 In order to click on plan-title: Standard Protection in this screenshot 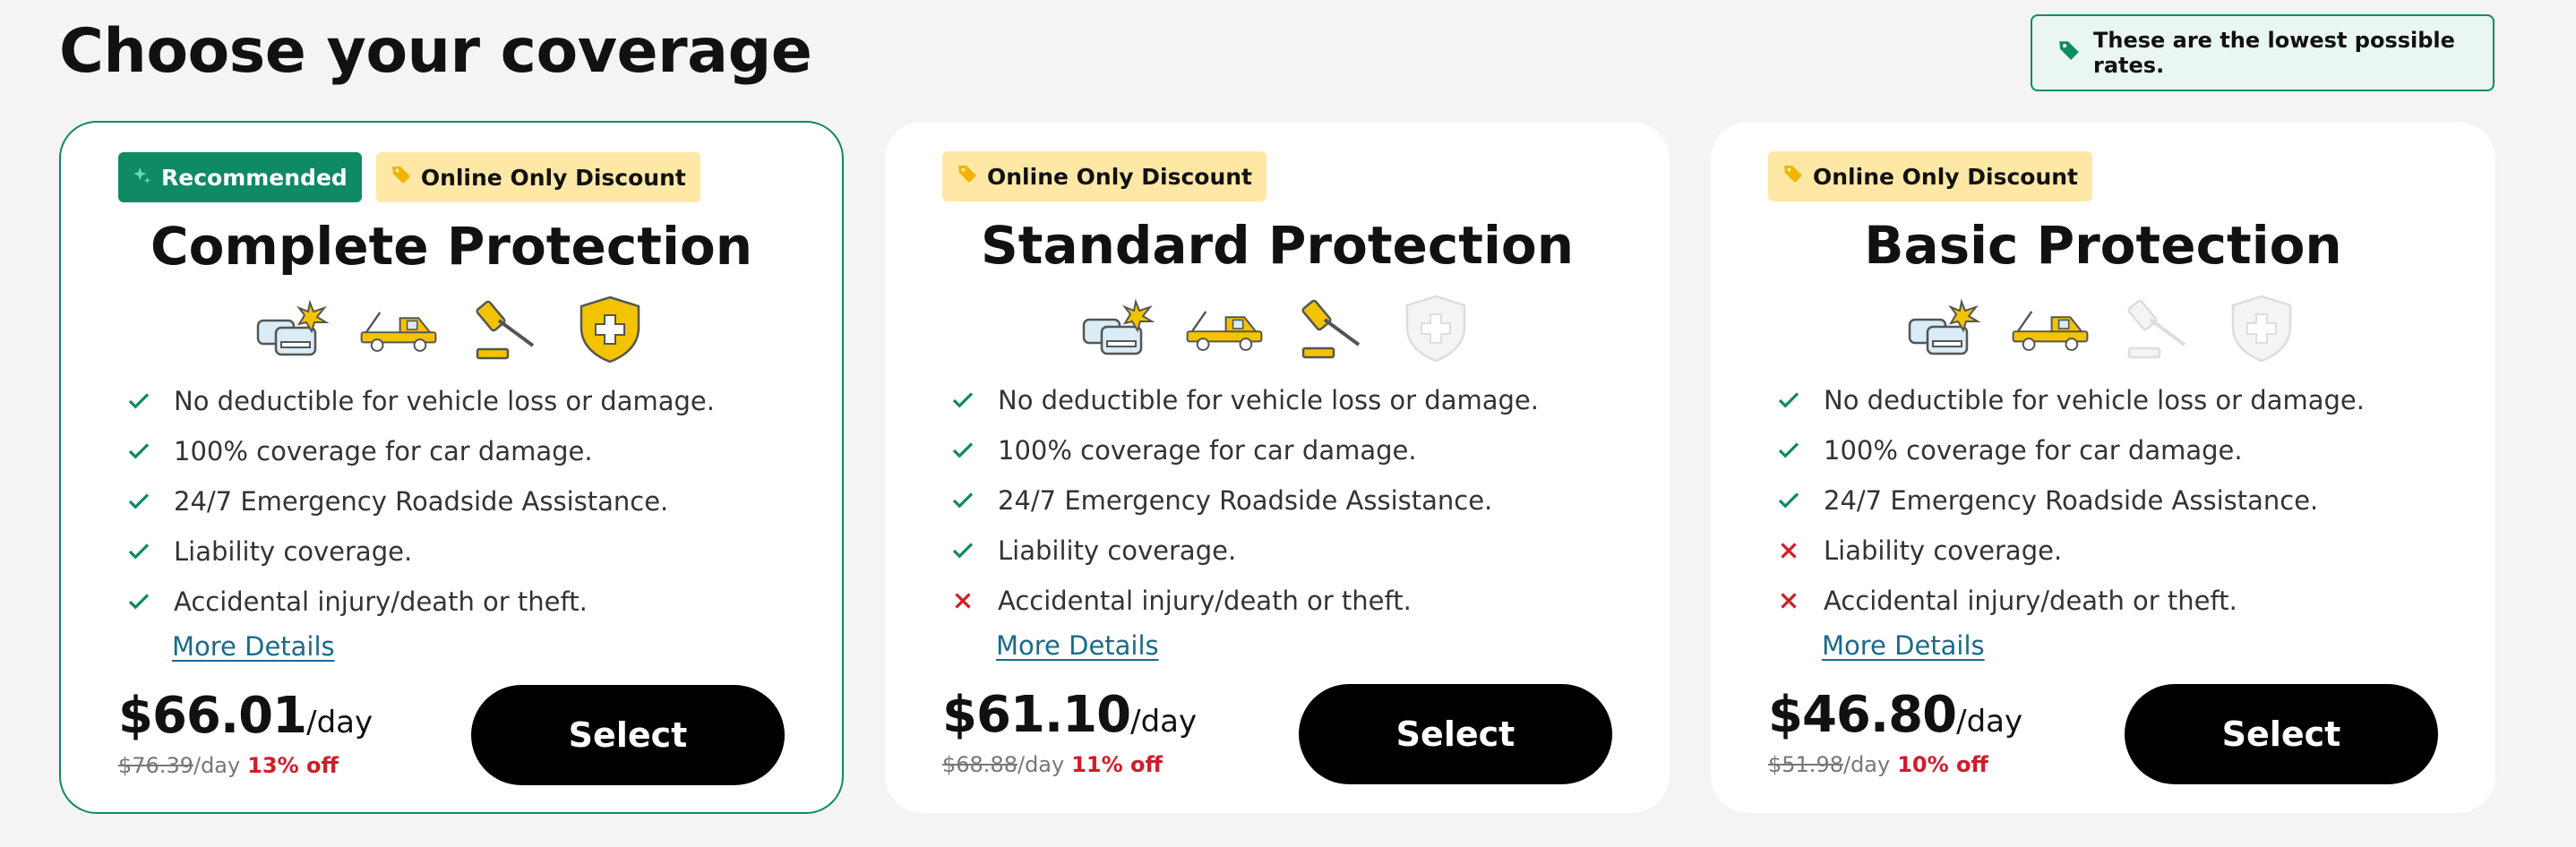, I will do `click(1277, 245)`.